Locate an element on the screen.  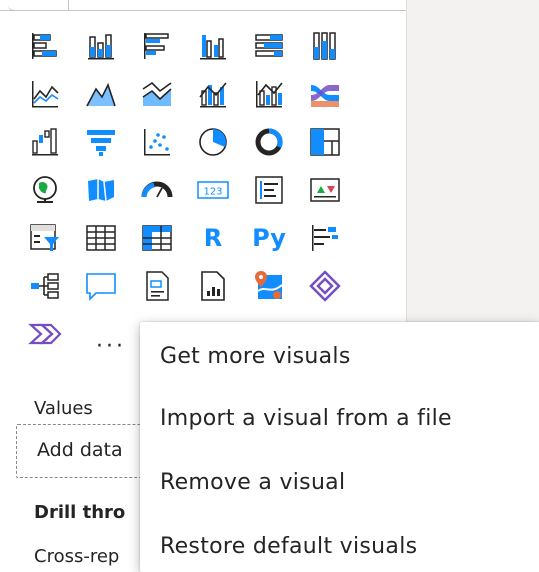
py-icon-label: Py is located at coordinates (269, 238).